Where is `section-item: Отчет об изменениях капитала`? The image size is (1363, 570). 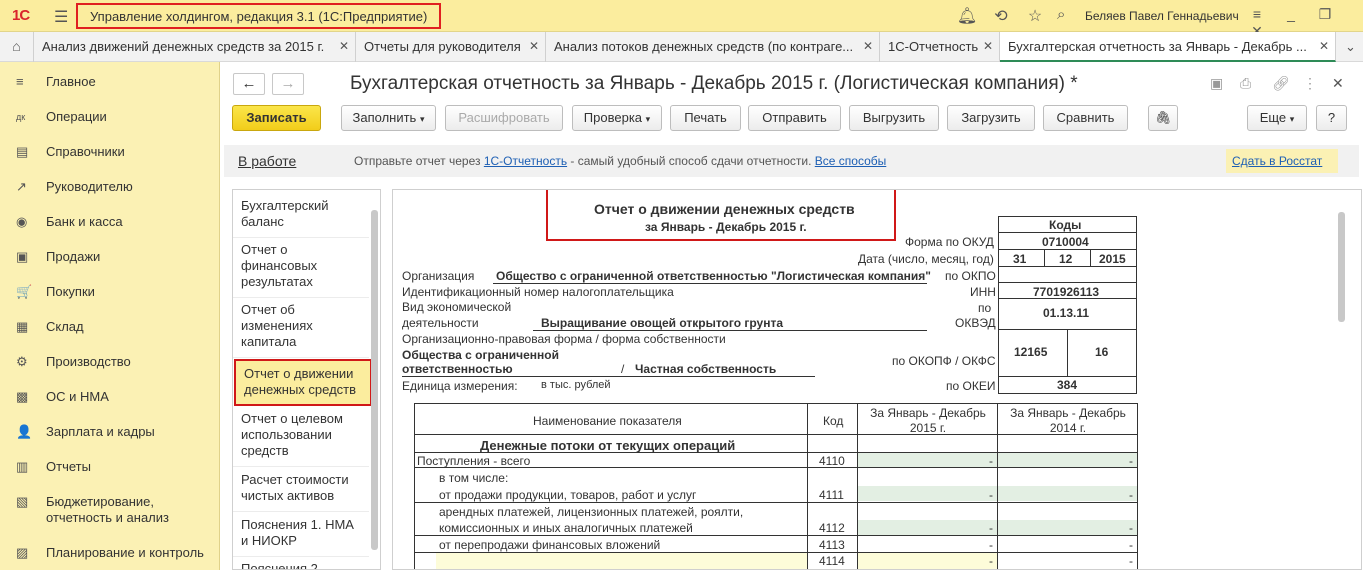 section-item: Отчет об изменениях капитала is located at coordinates (301, 329).